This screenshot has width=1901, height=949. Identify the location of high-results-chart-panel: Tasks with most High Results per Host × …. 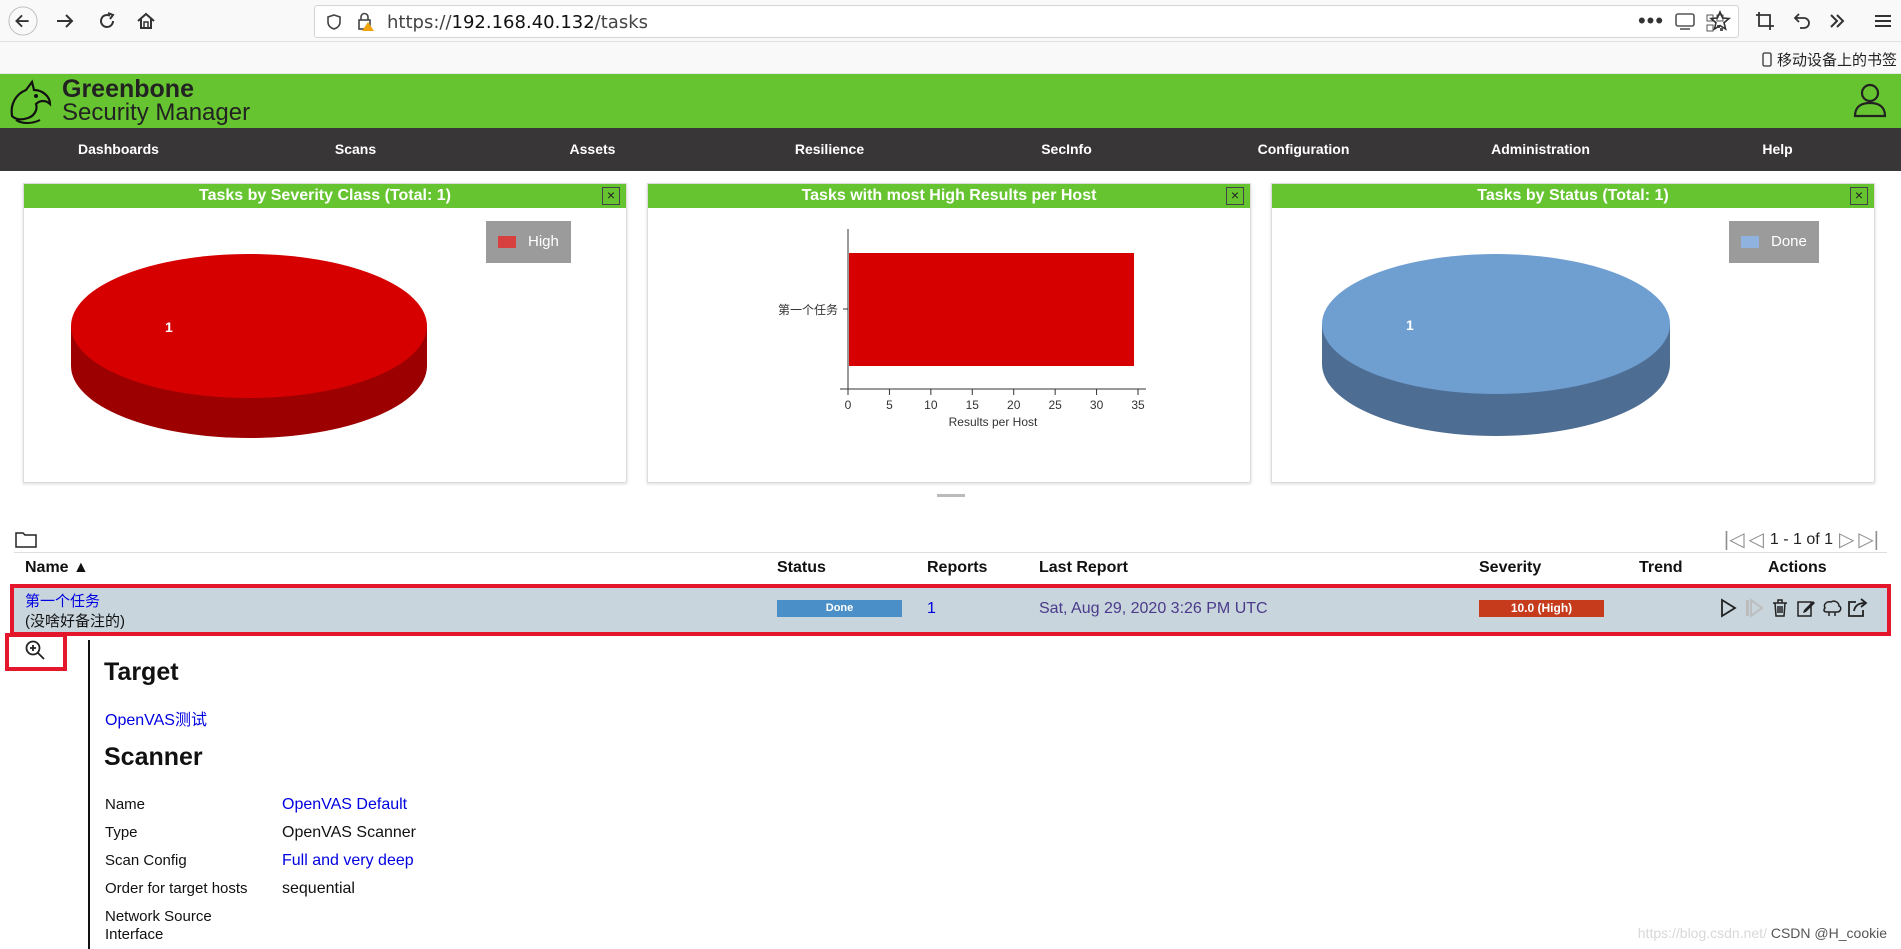
(949, 333).